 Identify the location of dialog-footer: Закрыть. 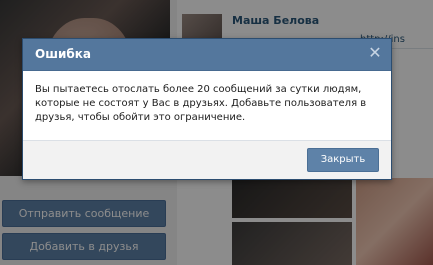
(207, 159).